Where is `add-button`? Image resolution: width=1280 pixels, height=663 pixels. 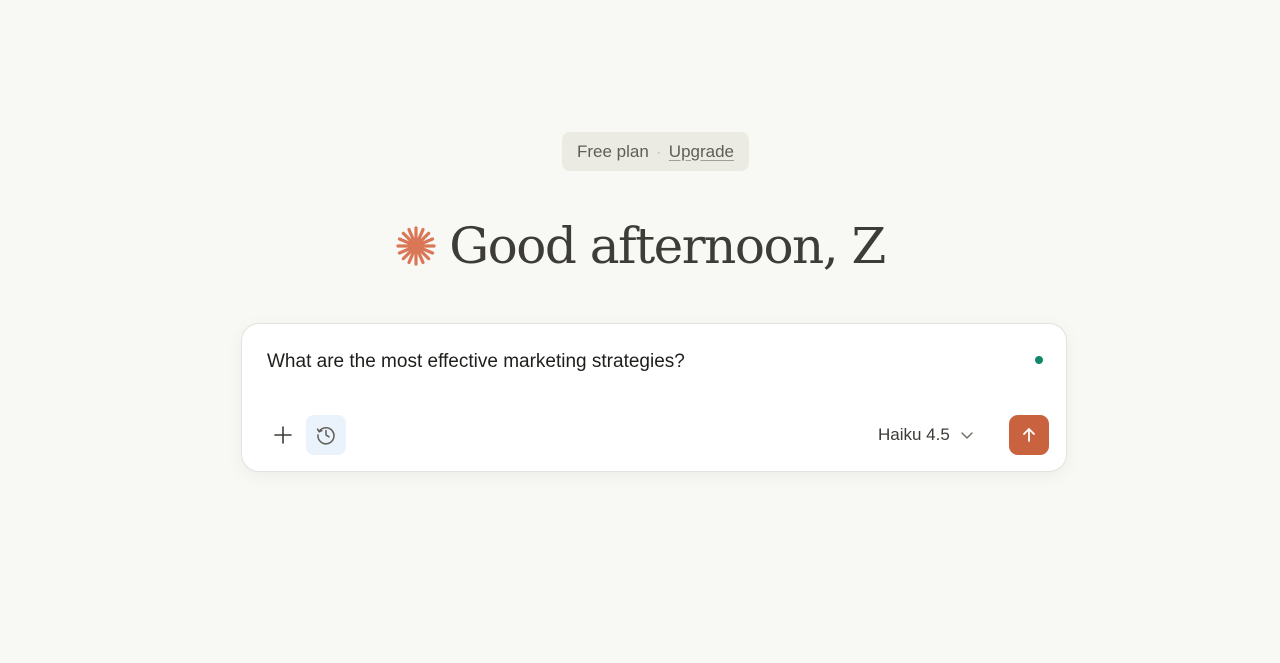 add-button is located at coordinates (283, 435).